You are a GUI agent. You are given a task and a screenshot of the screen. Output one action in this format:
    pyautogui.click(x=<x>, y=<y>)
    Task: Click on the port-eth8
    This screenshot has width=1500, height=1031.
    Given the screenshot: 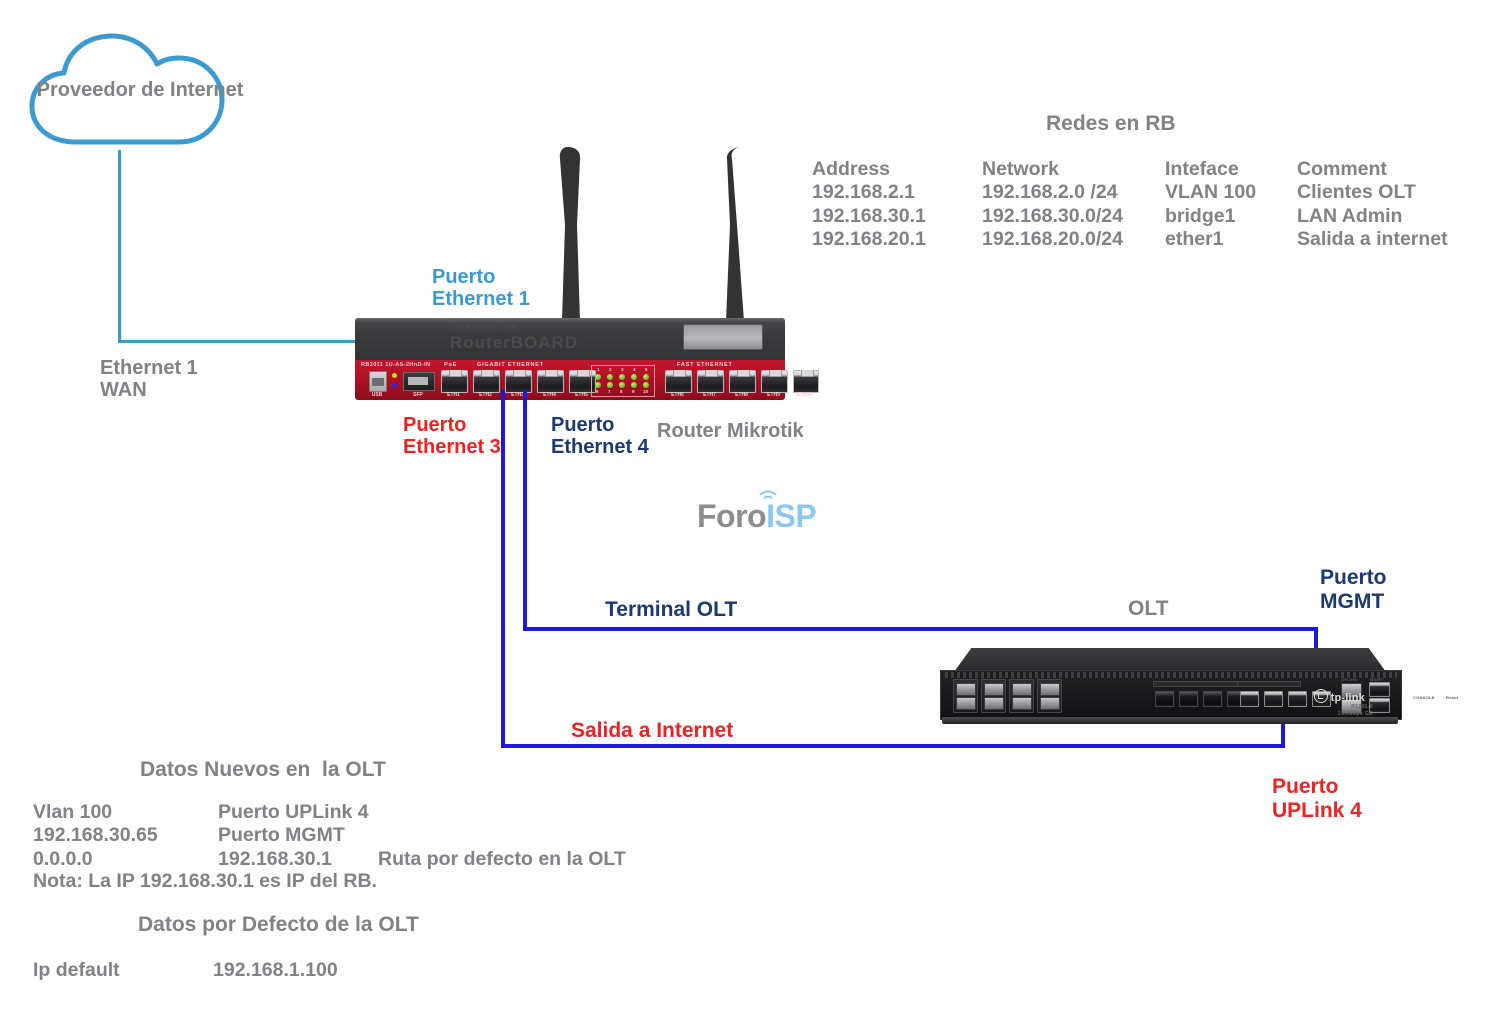 What is the action you would take?
    pyautogui.click(x=742, y=381)
    